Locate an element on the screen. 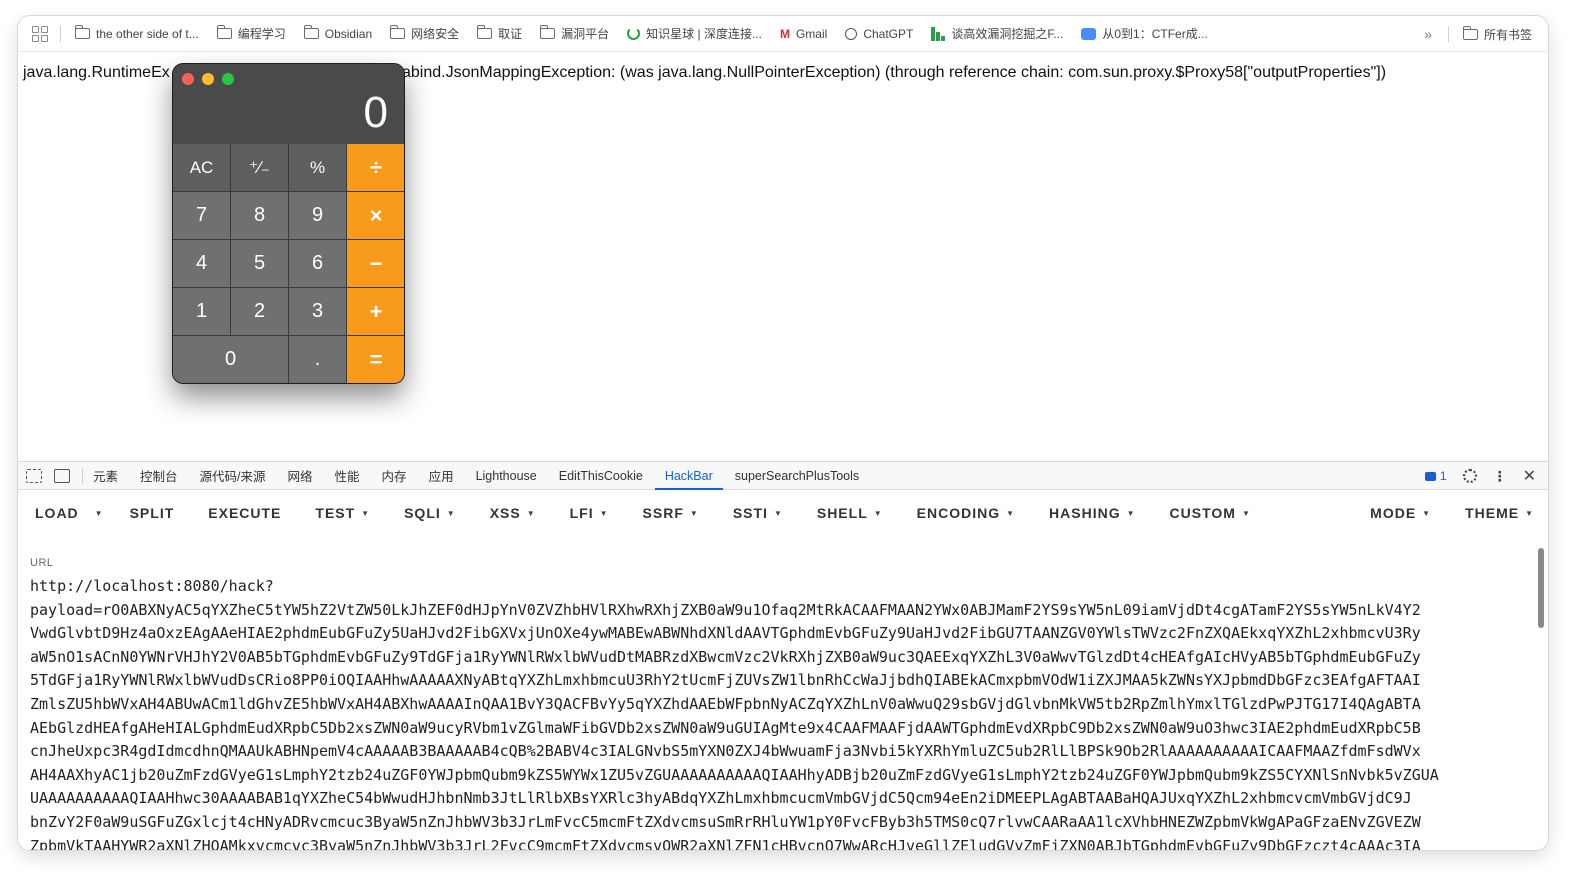 The width and height of the screenshot is (1582, 877). calc-key: 2 is located at coordinates (259, 311).